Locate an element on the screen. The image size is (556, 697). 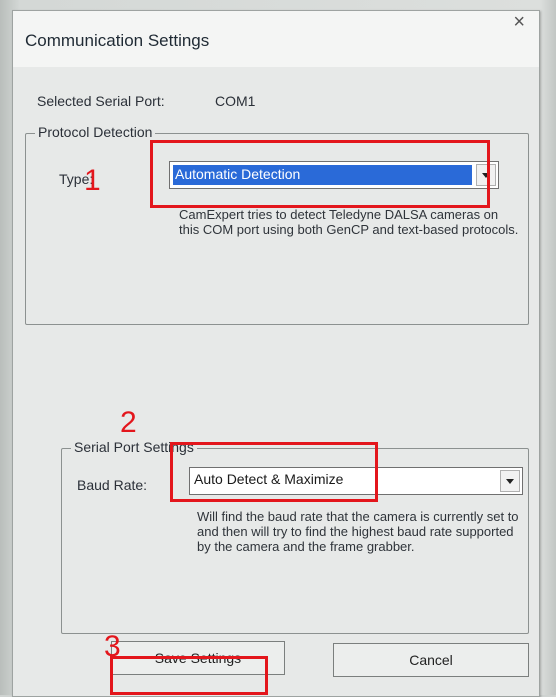
annotation-number-1: 1 is located at coordinates (92, 180).